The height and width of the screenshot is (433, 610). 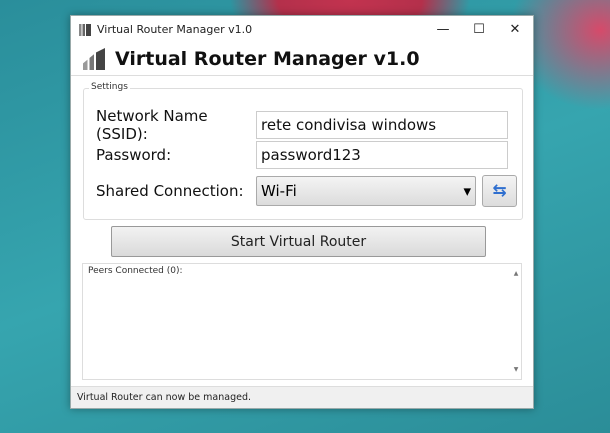 I want to click on start-router-button: Start Virtual Router, so click(x=298, y=241).